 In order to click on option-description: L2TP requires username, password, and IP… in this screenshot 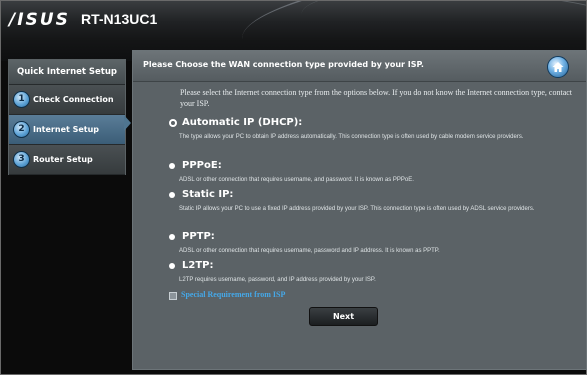, I will do `click(277, 280)`.